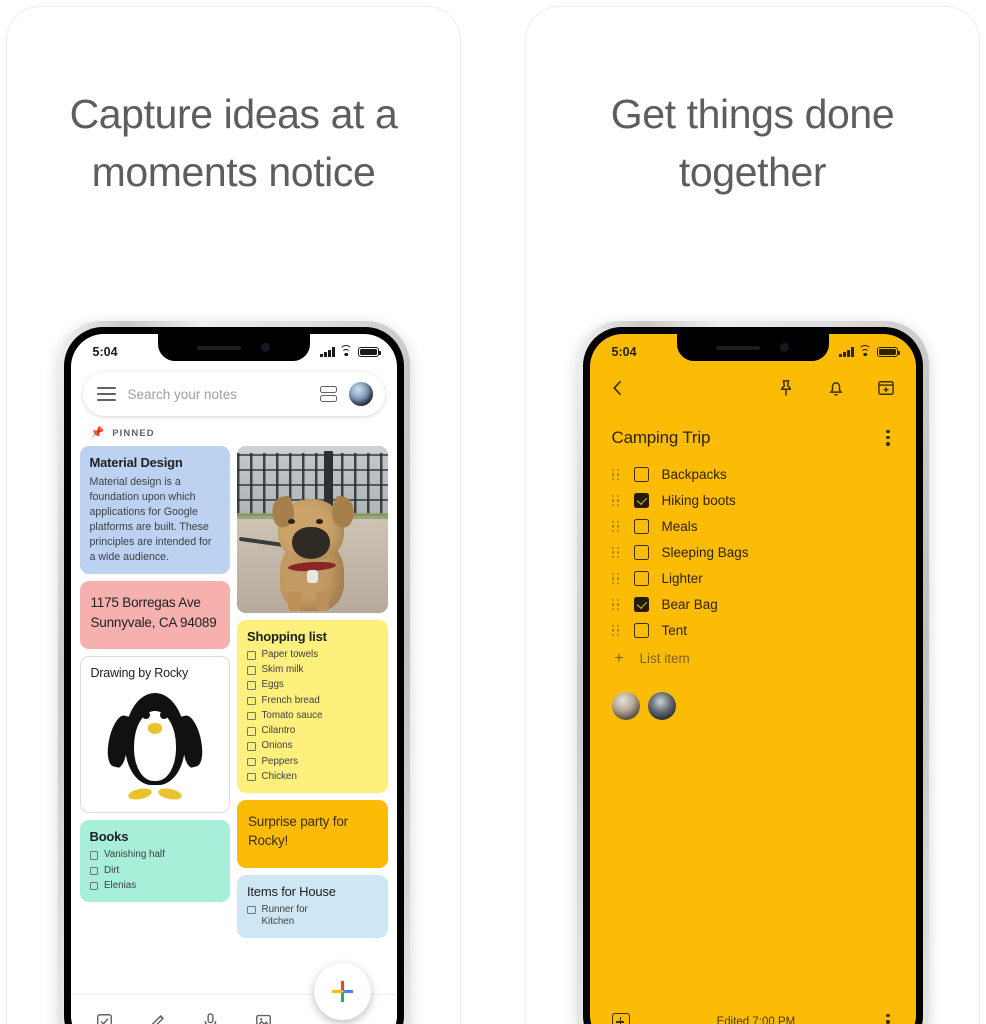  What do you see at coordinates (618, 388) in the screenshot?
I see `back-arrow-icon` at bounding box center [618, 388].